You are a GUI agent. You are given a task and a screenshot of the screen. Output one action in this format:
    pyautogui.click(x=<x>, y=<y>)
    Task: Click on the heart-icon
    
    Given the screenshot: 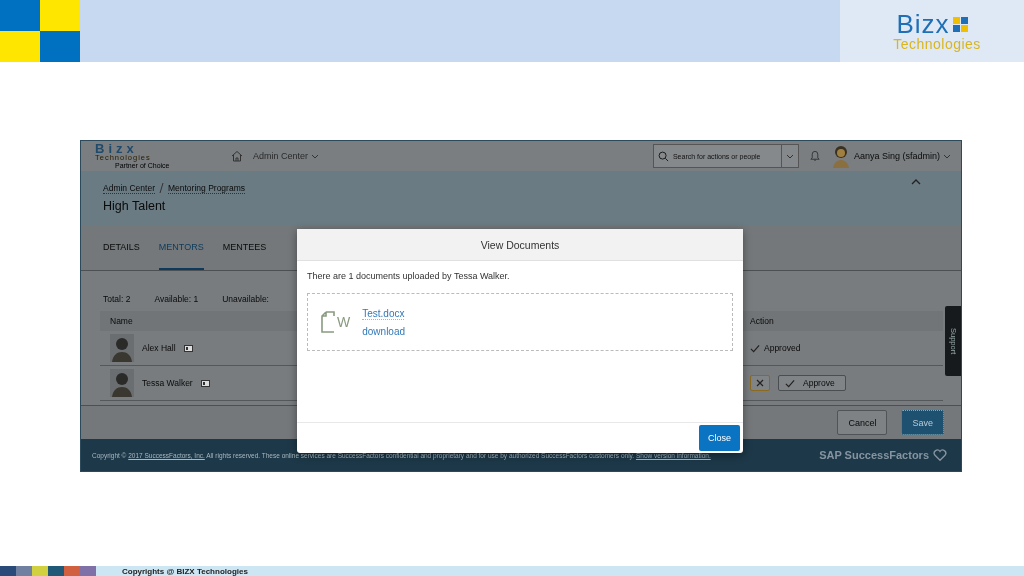 What is the action you would take?
    pyautogui.click(x=940, y=455)
    